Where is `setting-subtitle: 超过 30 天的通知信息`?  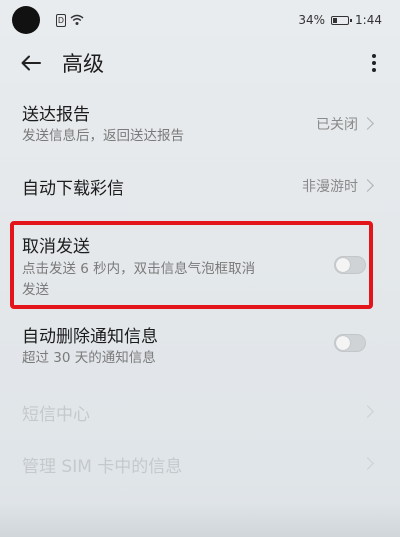
setting-subtitle: 超过 30 天的通知信息 is located at coordinates (89, 358).